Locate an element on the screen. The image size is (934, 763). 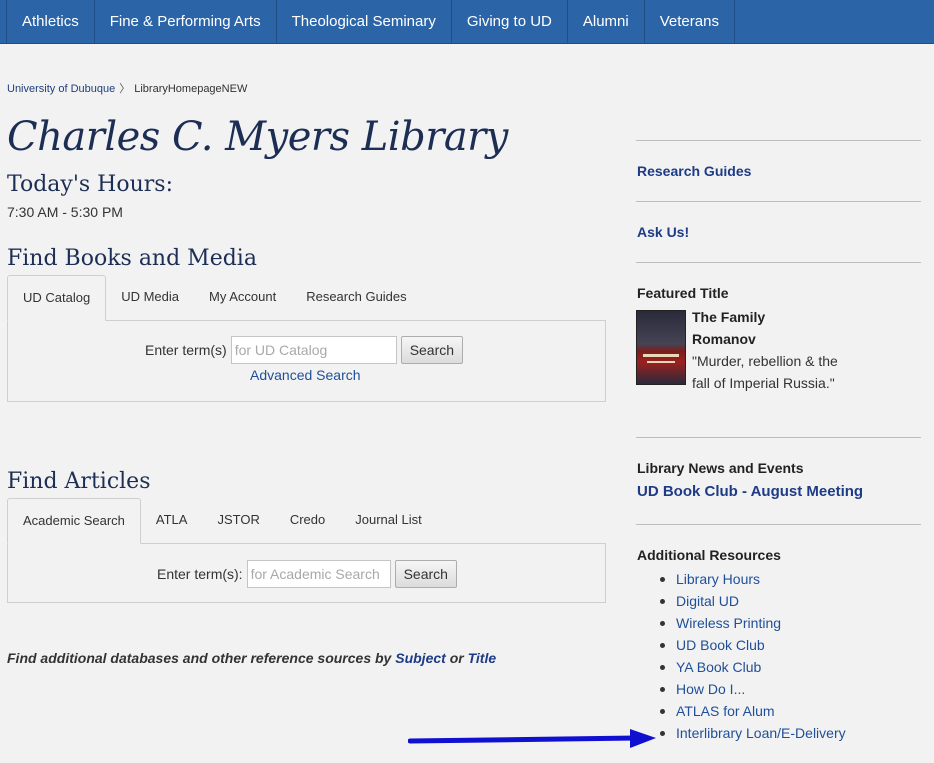
list-item: Wireless Printing is located at coordinates (753, 623).